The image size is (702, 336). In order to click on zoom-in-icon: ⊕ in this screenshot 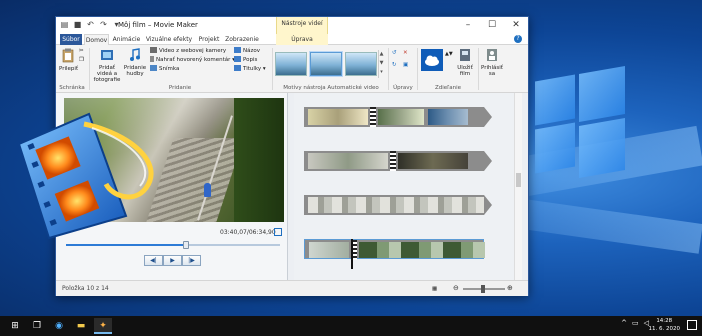, I will do `click(510, 288)`.